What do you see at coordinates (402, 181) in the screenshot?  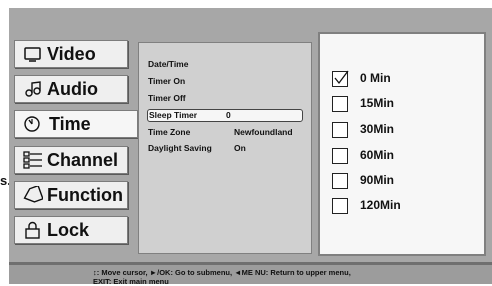 I see `option-90-min: 90Min` at bounding box center [402, 181].